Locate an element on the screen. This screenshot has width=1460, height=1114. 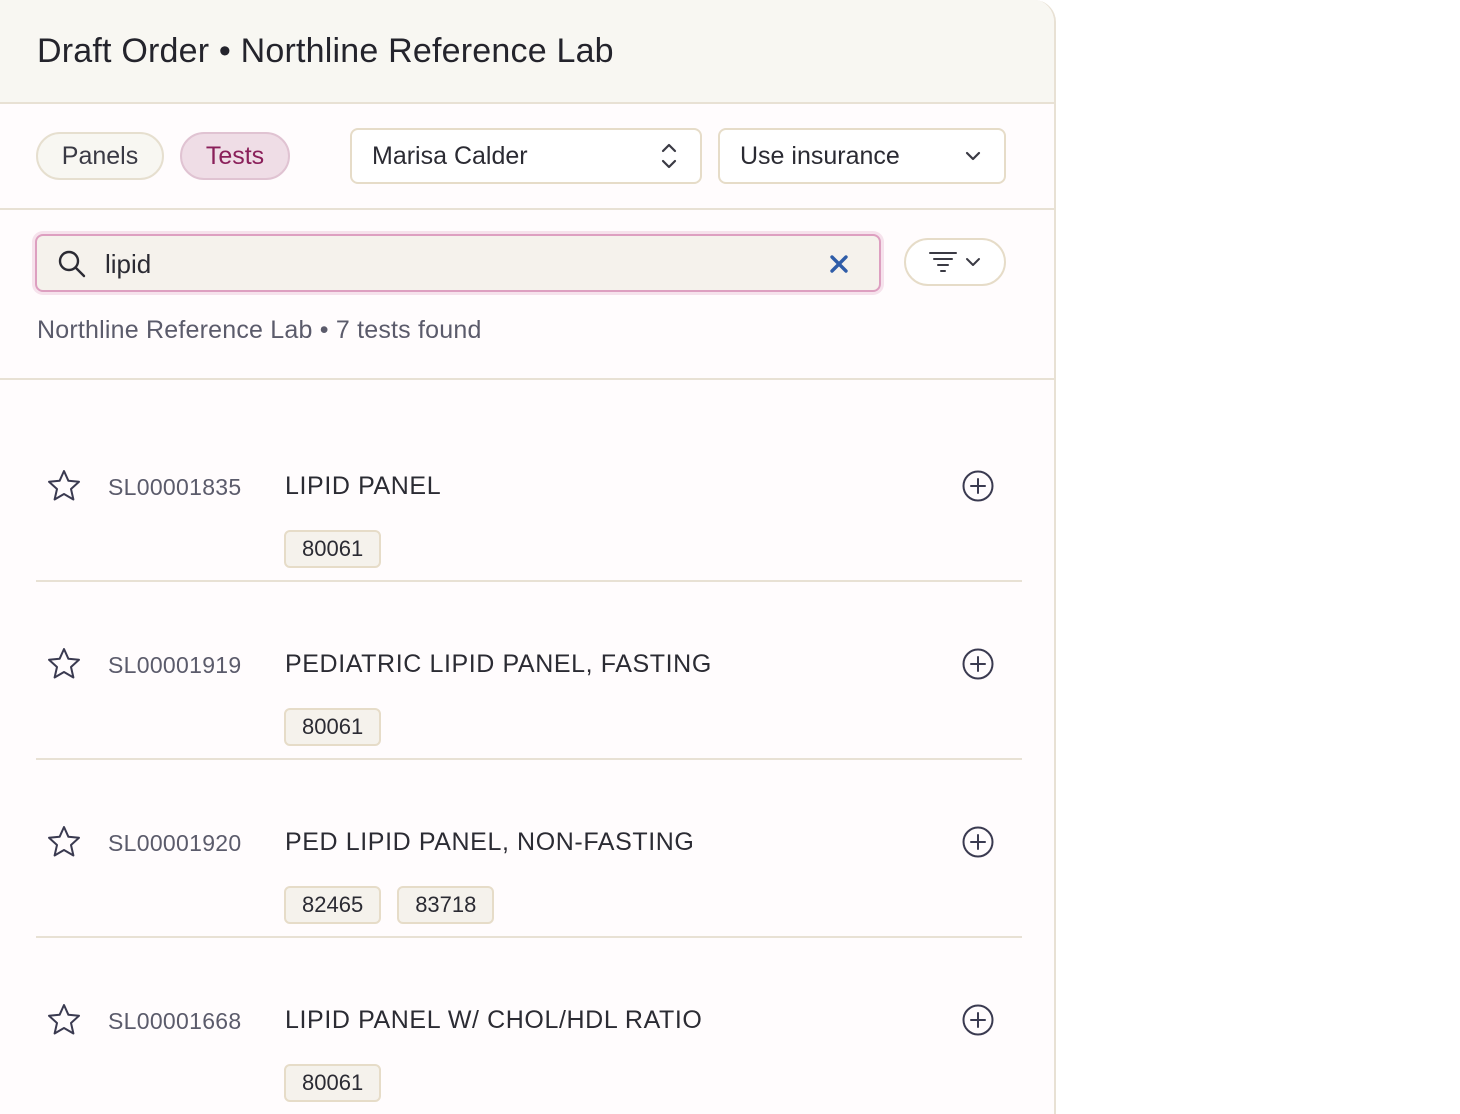
patient-select: Marisa Calder is located at coordinates (526, 156).